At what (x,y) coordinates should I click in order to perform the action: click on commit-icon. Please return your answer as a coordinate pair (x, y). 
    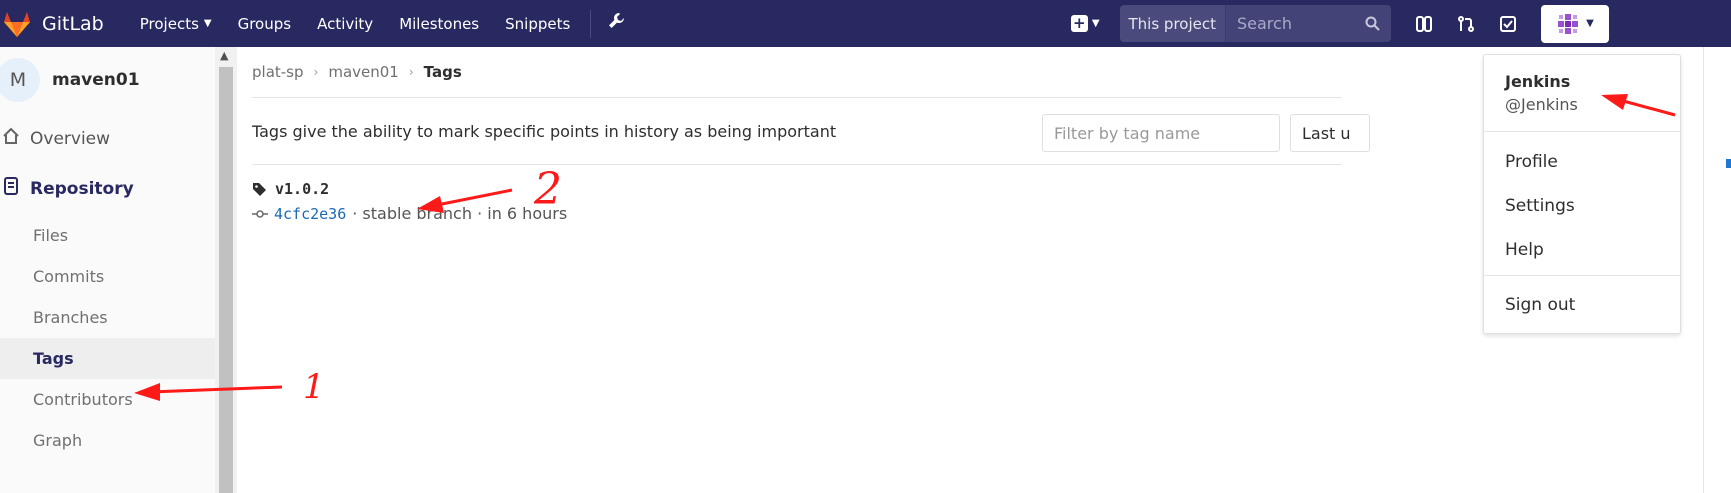
    Looking at the image, I should click on (260, 213).